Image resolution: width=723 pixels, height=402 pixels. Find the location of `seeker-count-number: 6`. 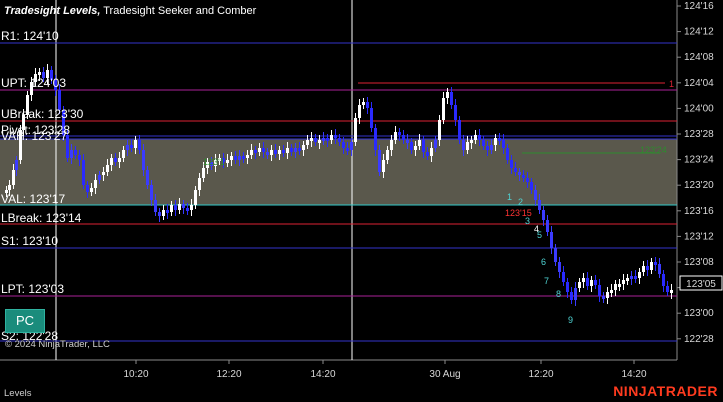

seeker-count-number: 6 is located at coordinates (543, 262).